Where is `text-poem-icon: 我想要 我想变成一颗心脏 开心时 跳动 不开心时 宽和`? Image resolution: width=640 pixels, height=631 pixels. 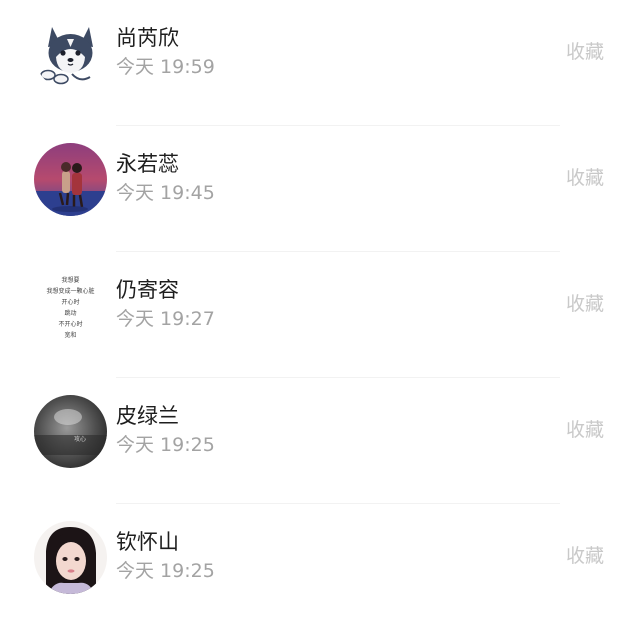 text-poem-icon: 我想要 我想变成一颗心脏 开心时 跳动 不开心时 宽和 is located at coordinates (70, 305).